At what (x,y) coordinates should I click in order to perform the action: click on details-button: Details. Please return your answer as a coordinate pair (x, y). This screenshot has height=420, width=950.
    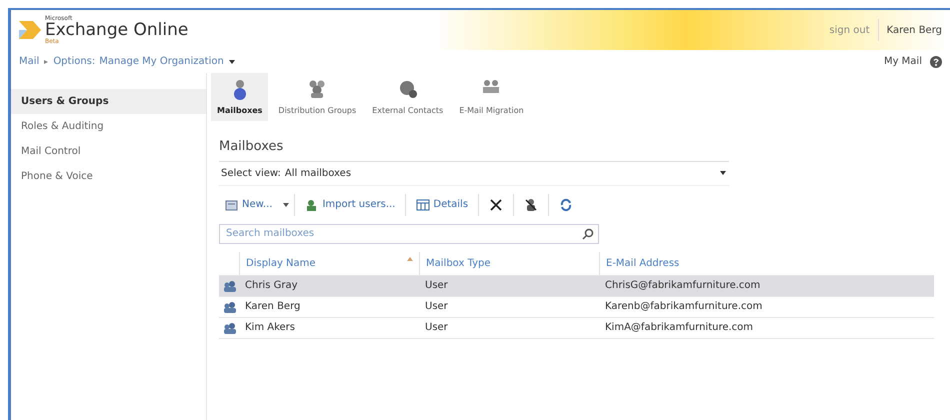
    Looking at the image, I should click on (442, 204).